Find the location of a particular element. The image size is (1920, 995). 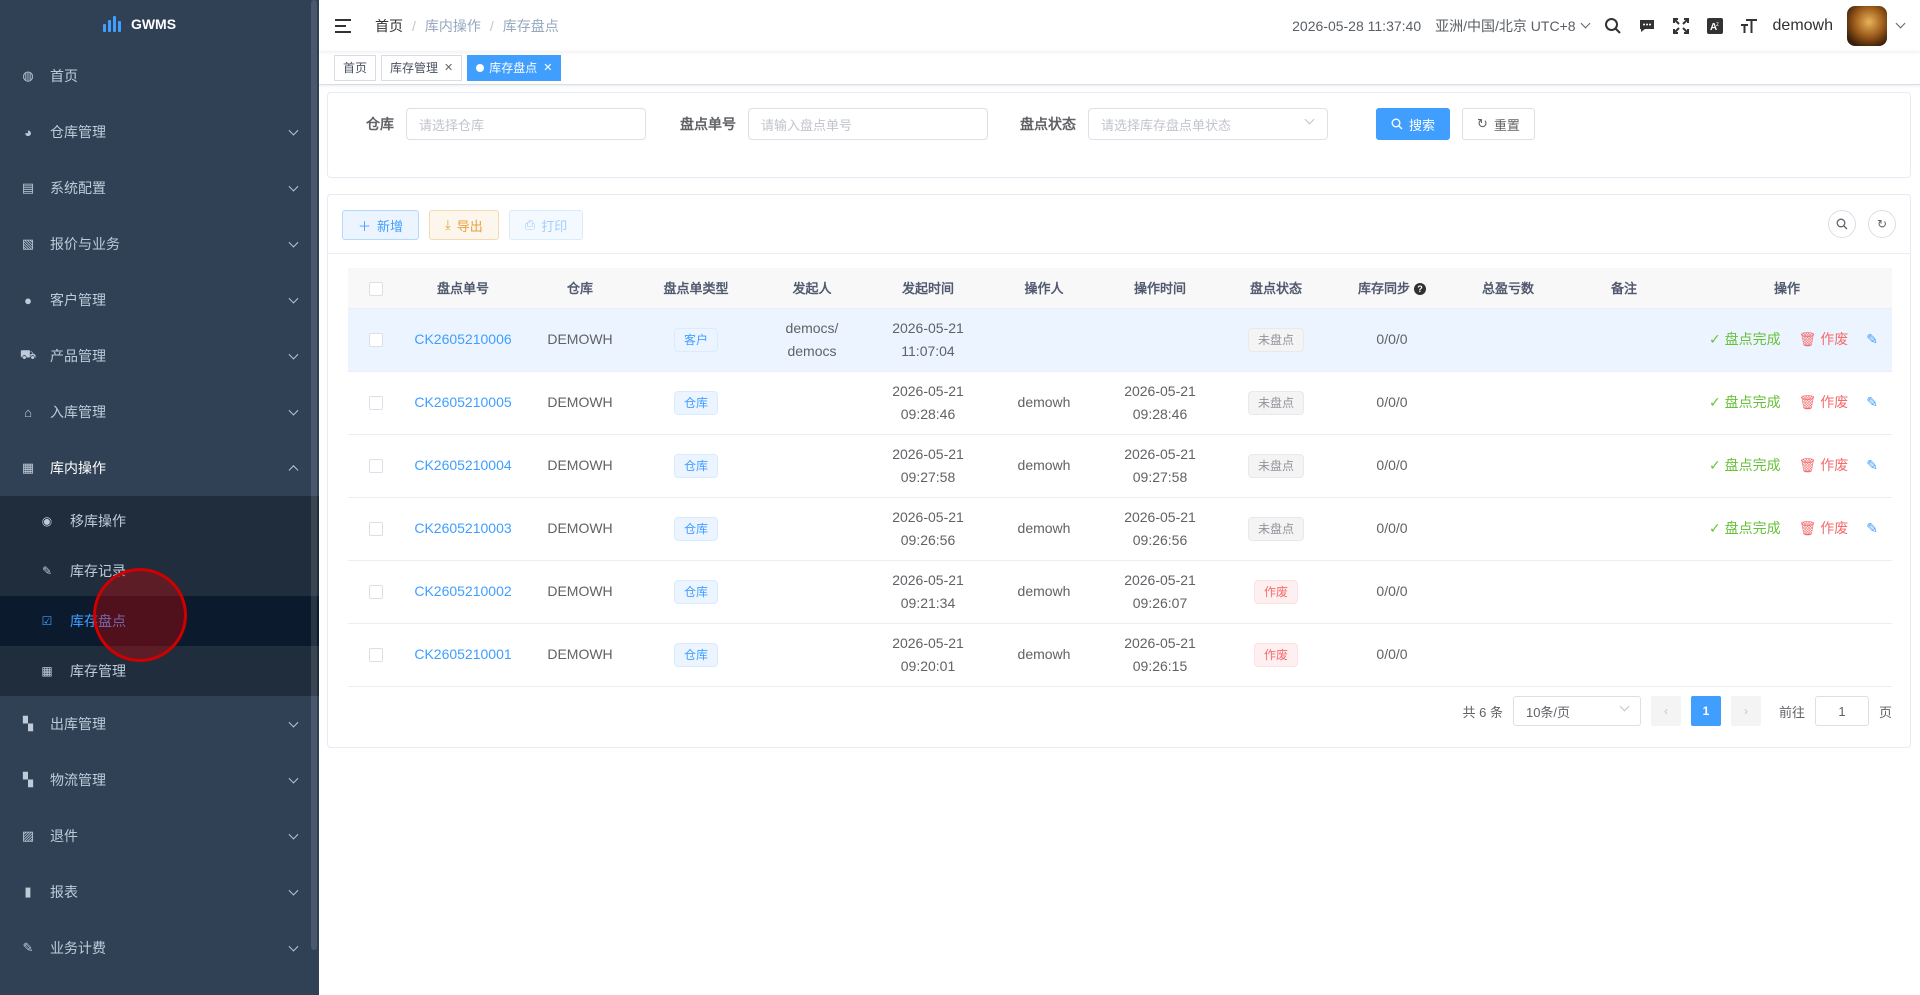

app-logo: GWMS is located at coordinates (159, 24).